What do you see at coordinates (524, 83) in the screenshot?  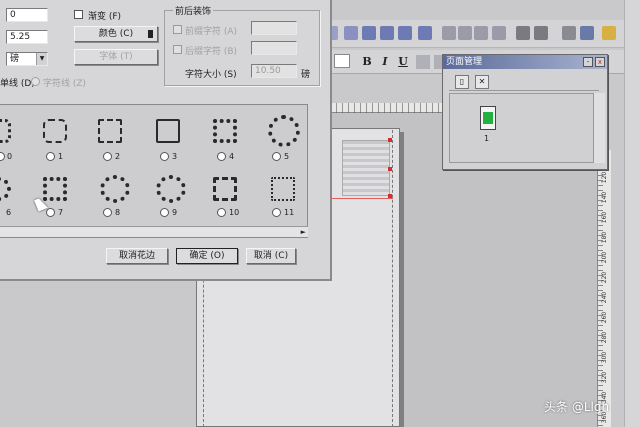 I see `page-manager-tools: ▯ ✕` at bounding box center [524, 83].